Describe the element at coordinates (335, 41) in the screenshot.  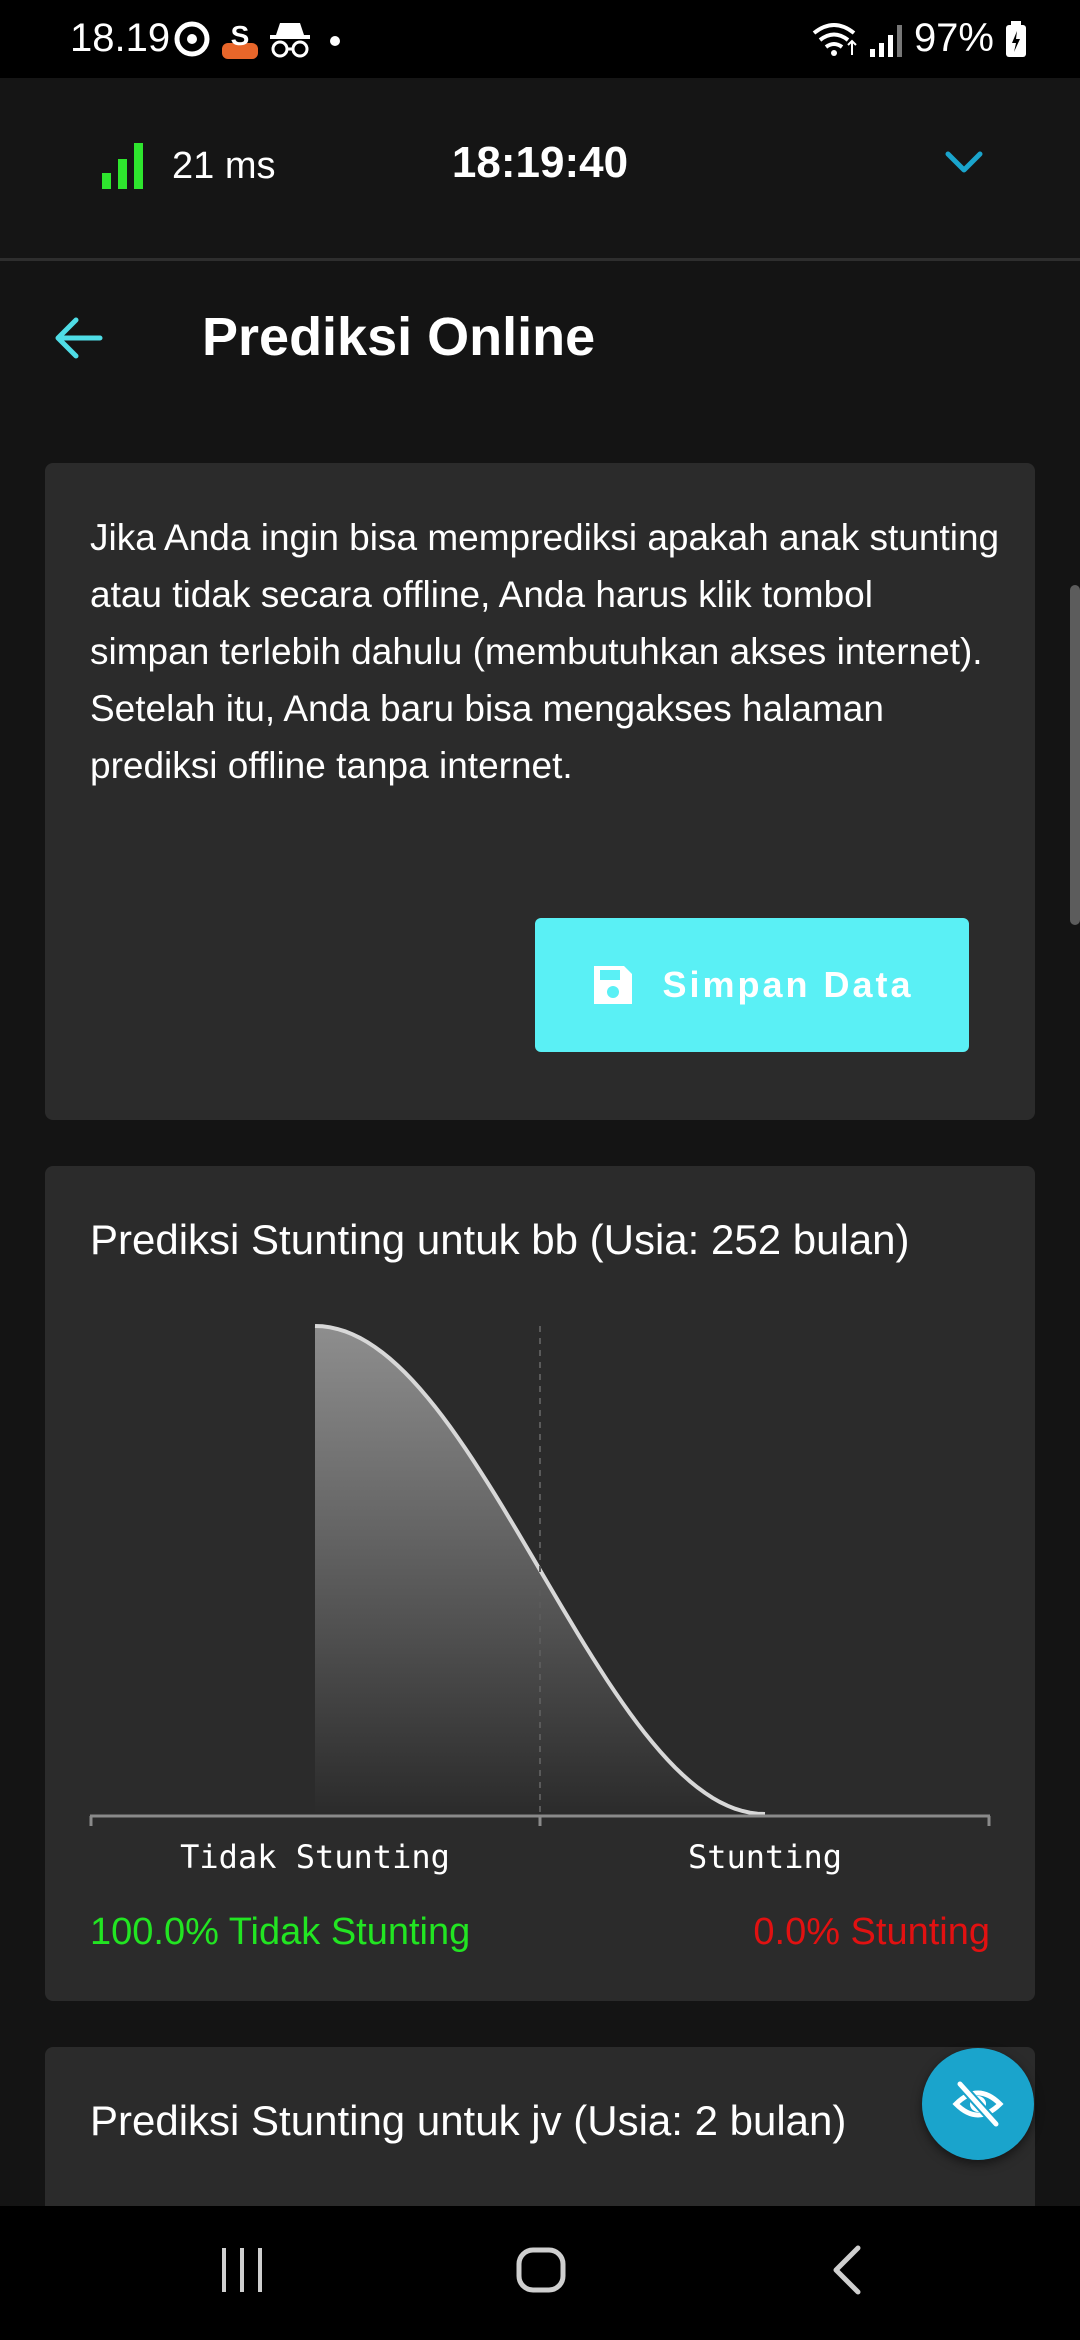
I see `dot-icon` at that location.